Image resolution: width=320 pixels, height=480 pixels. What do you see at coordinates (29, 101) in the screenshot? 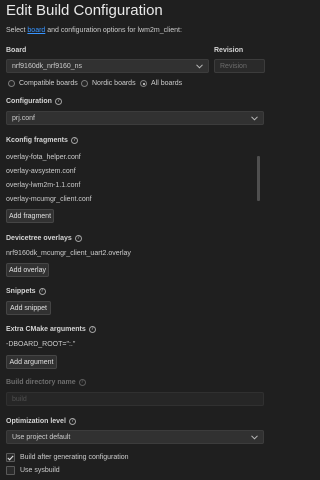
I see `configuration-label-text: Configuration` at bounding box center [29, 101].